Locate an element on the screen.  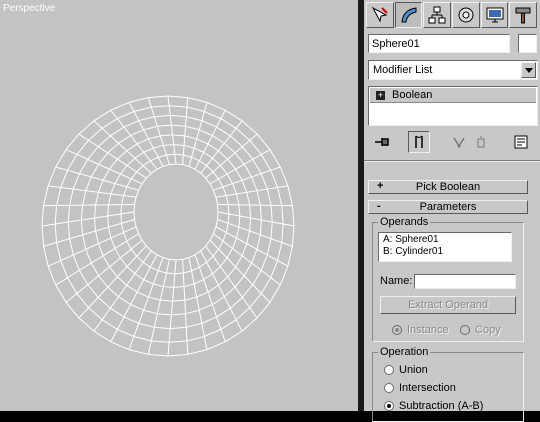
pin-stack-button is located at coordinates (383, 142).